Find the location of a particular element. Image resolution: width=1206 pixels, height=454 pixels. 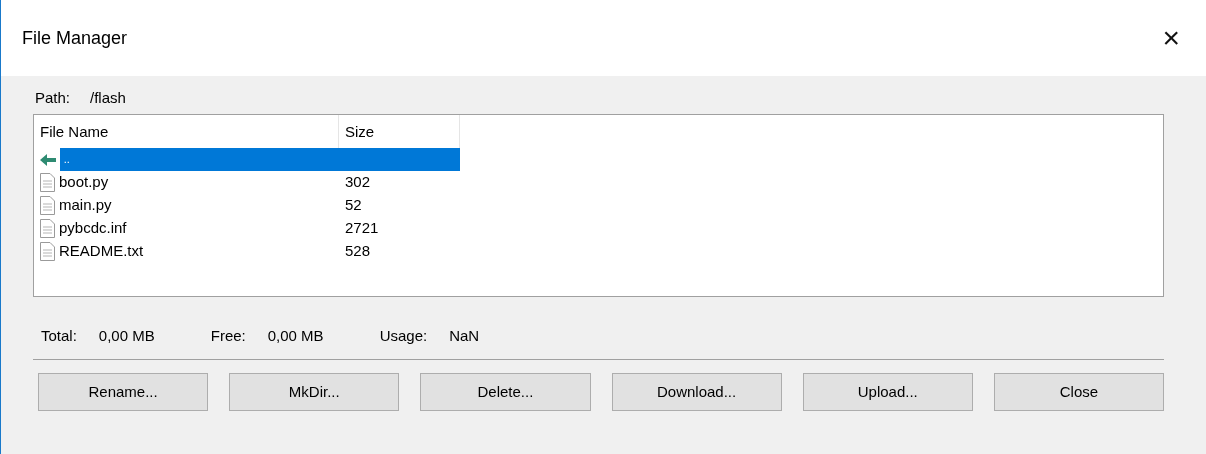

back-arrow-icon is located at coordinates (48, 159).